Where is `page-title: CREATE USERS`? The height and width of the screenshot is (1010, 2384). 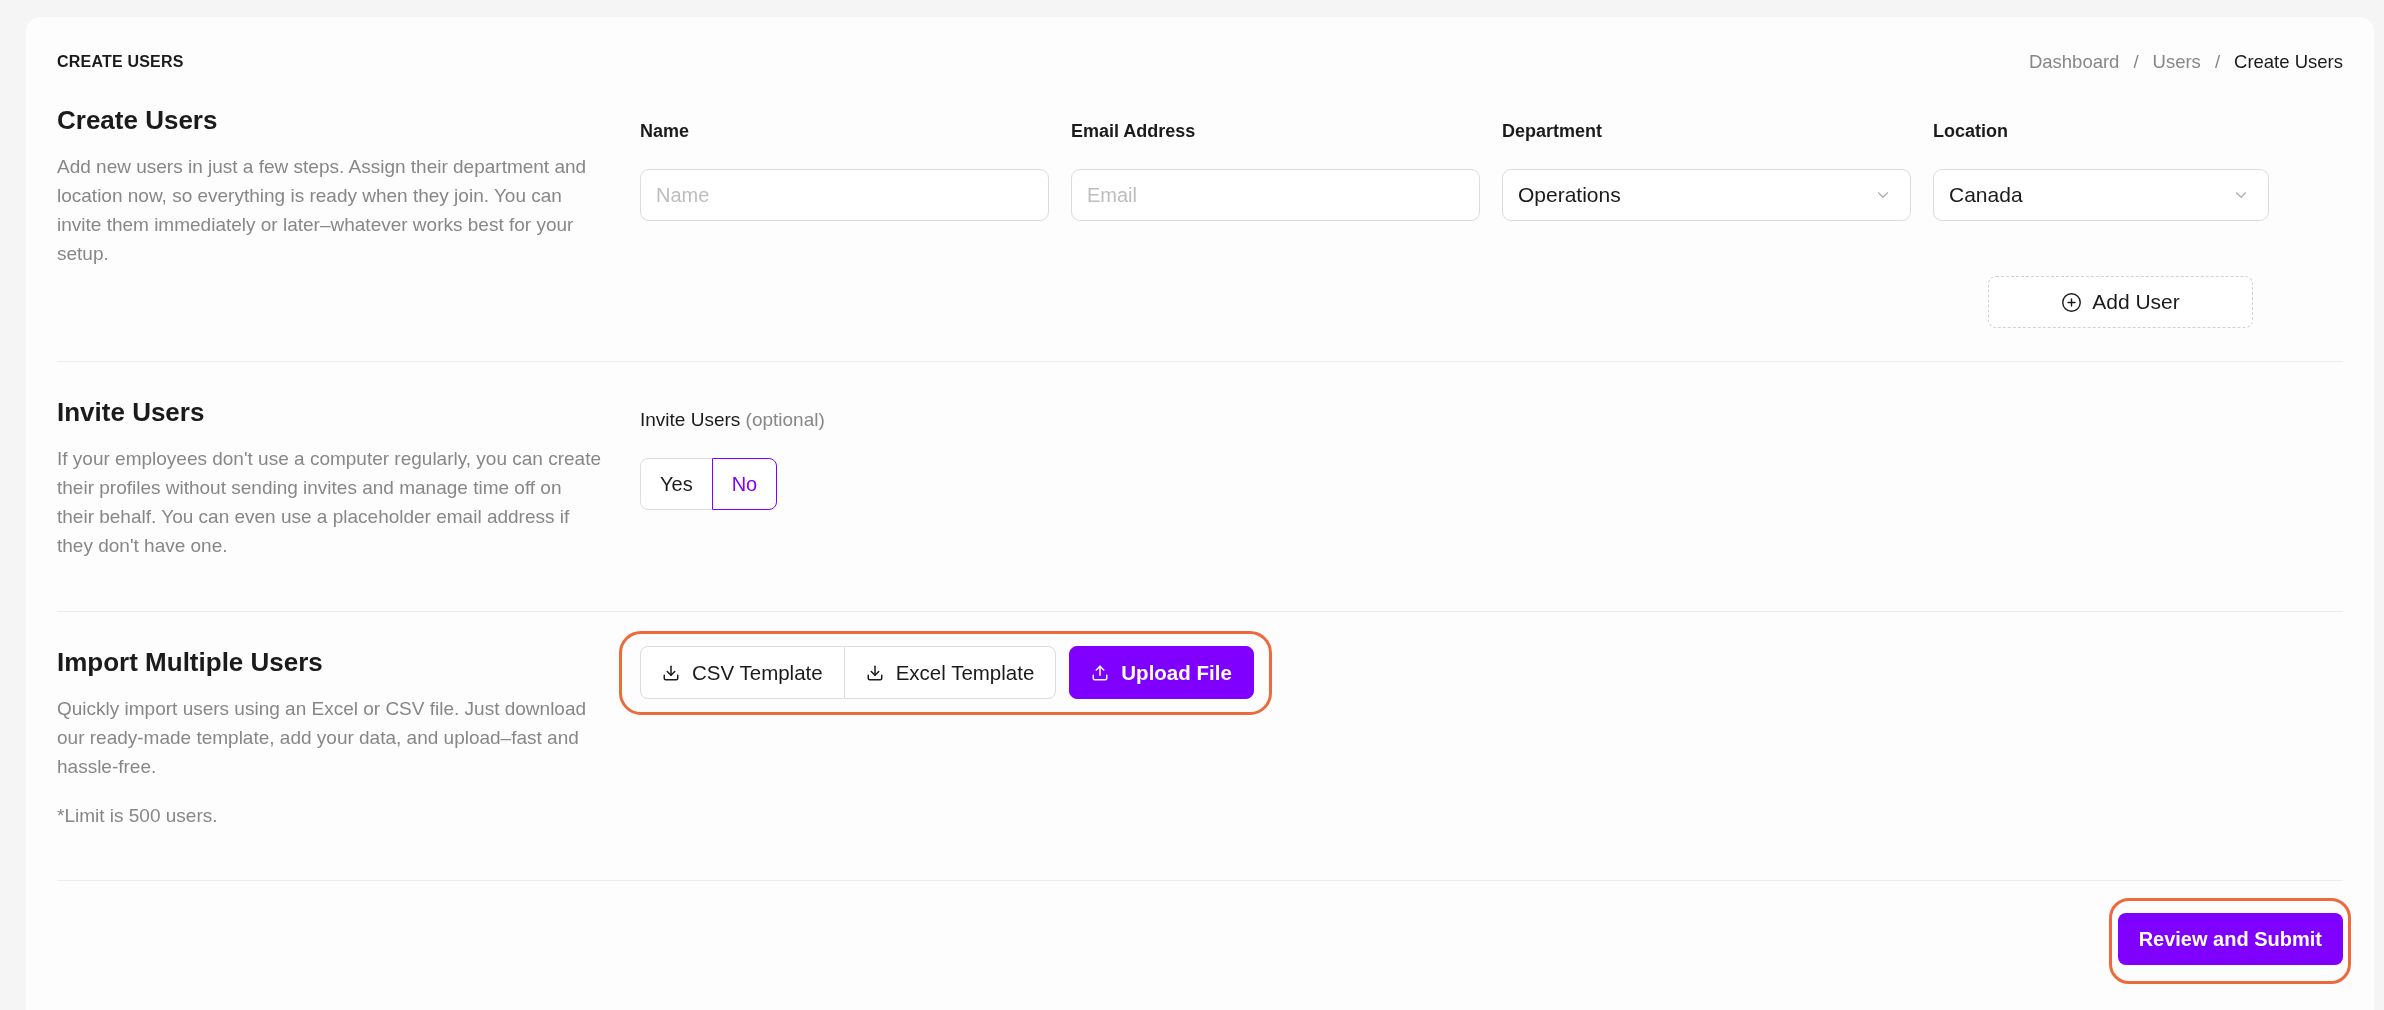 page-title: CREATE USERS is located at coordinates (120, 62).